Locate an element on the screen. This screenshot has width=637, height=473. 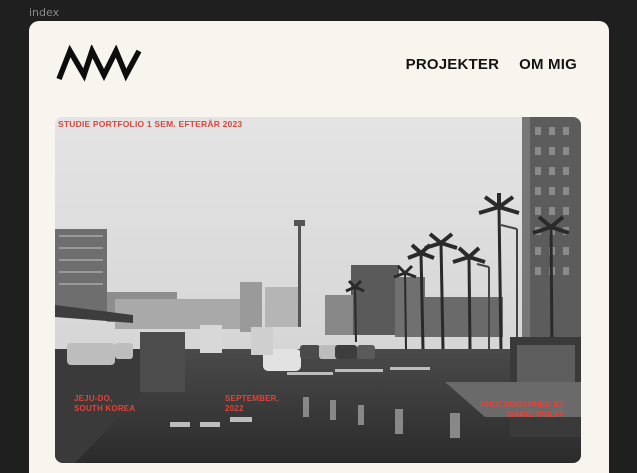
frame-label: index is located at coordinates (44, 12).